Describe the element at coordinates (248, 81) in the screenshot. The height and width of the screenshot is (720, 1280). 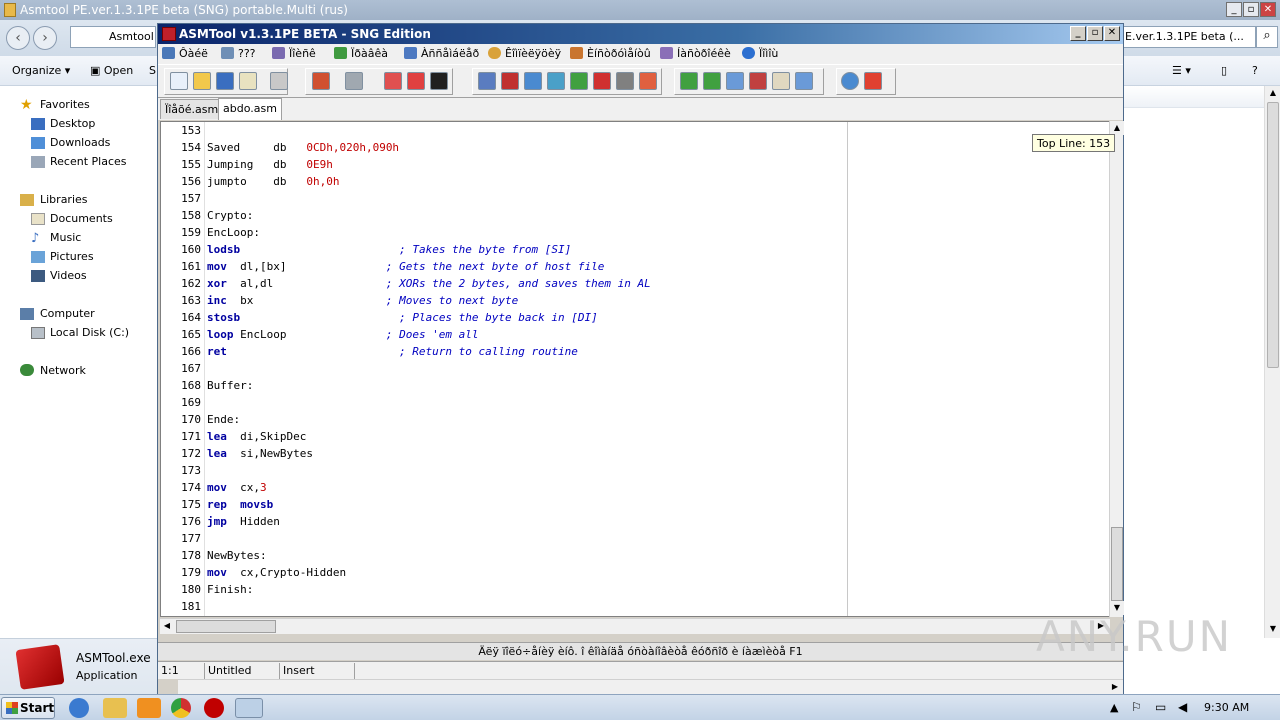
I see `save-as-icon` at that location.